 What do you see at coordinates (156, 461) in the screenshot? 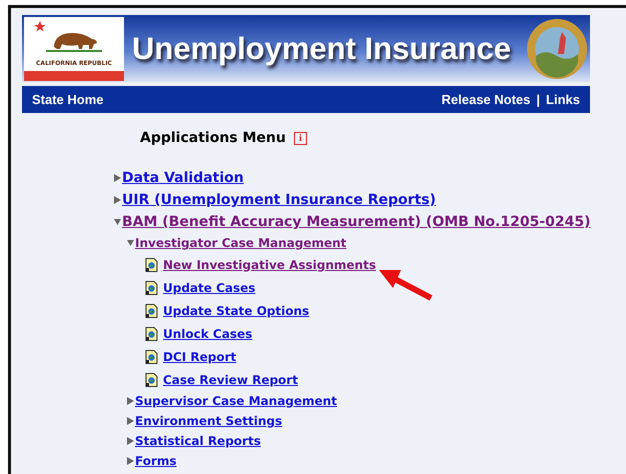
I see `menu-link: Forms` at bounding box center [156, 461].